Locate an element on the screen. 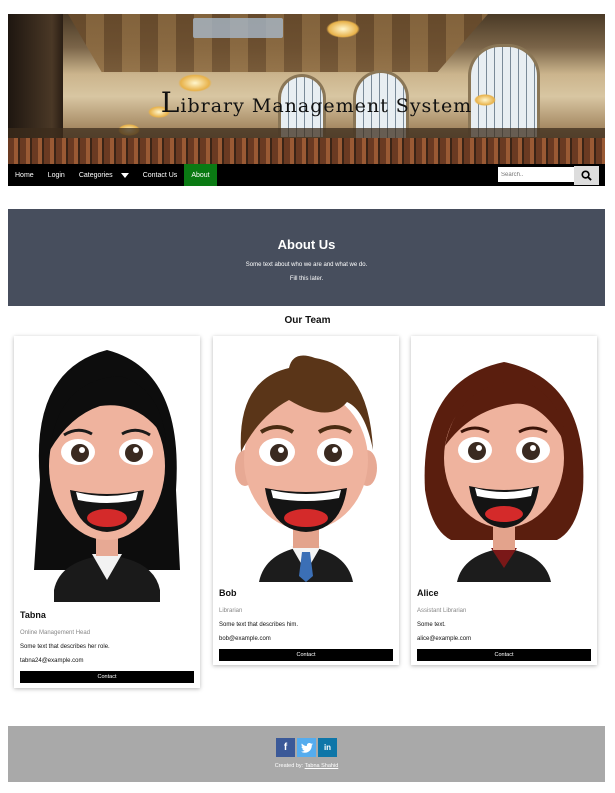 Image resolution: width=615 pixels, height=793 pixels. member-name: Tabna is located at coordinates (33, 615).